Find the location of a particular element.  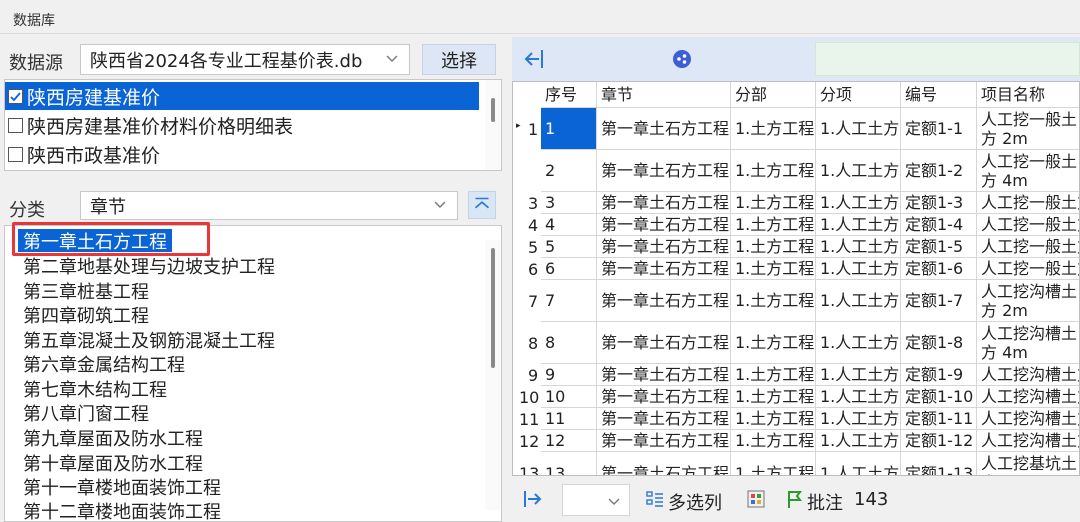

database-item: 陕西市政基准价 is located at coordinates (82, 154).